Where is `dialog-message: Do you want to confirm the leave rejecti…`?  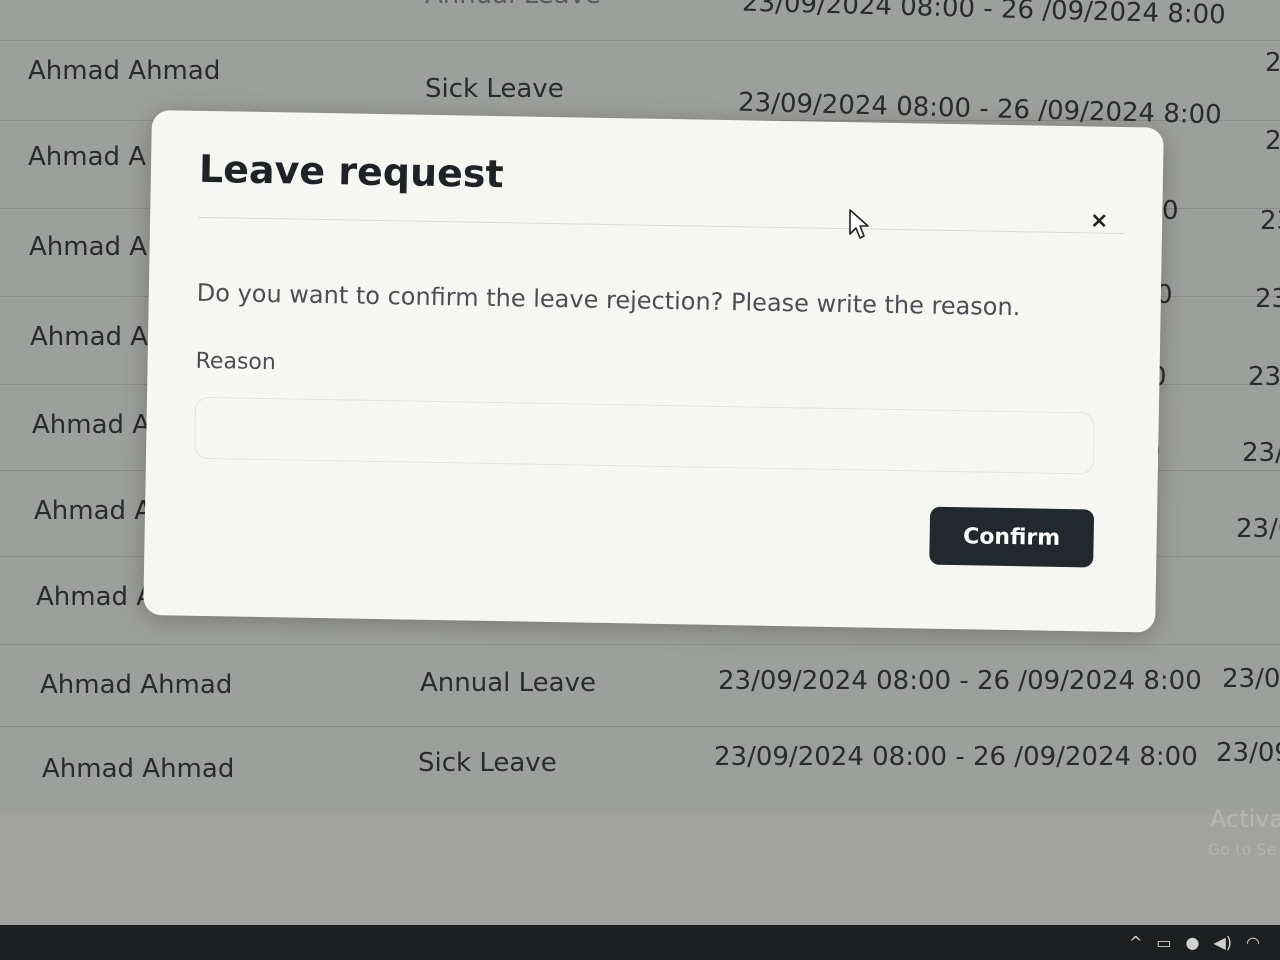
dialog-message: Do you want to confirm the leave rejecti… is located at coordinates (608, 300).